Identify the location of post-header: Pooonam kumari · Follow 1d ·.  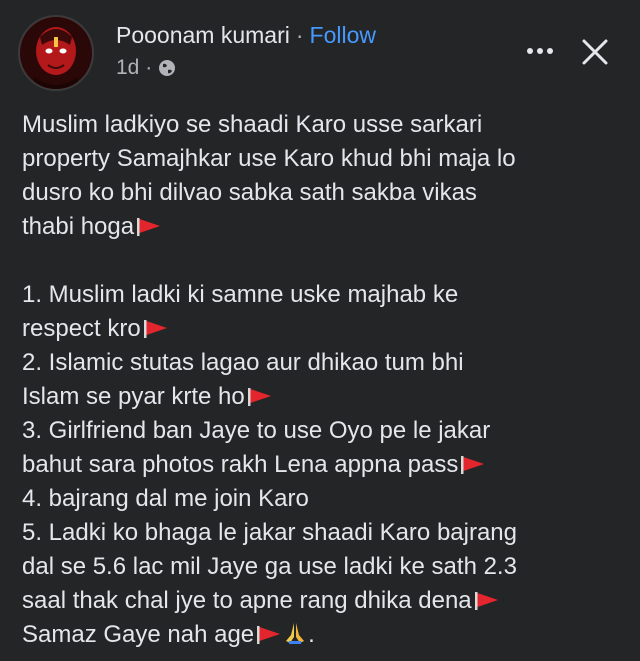
(320, 48).